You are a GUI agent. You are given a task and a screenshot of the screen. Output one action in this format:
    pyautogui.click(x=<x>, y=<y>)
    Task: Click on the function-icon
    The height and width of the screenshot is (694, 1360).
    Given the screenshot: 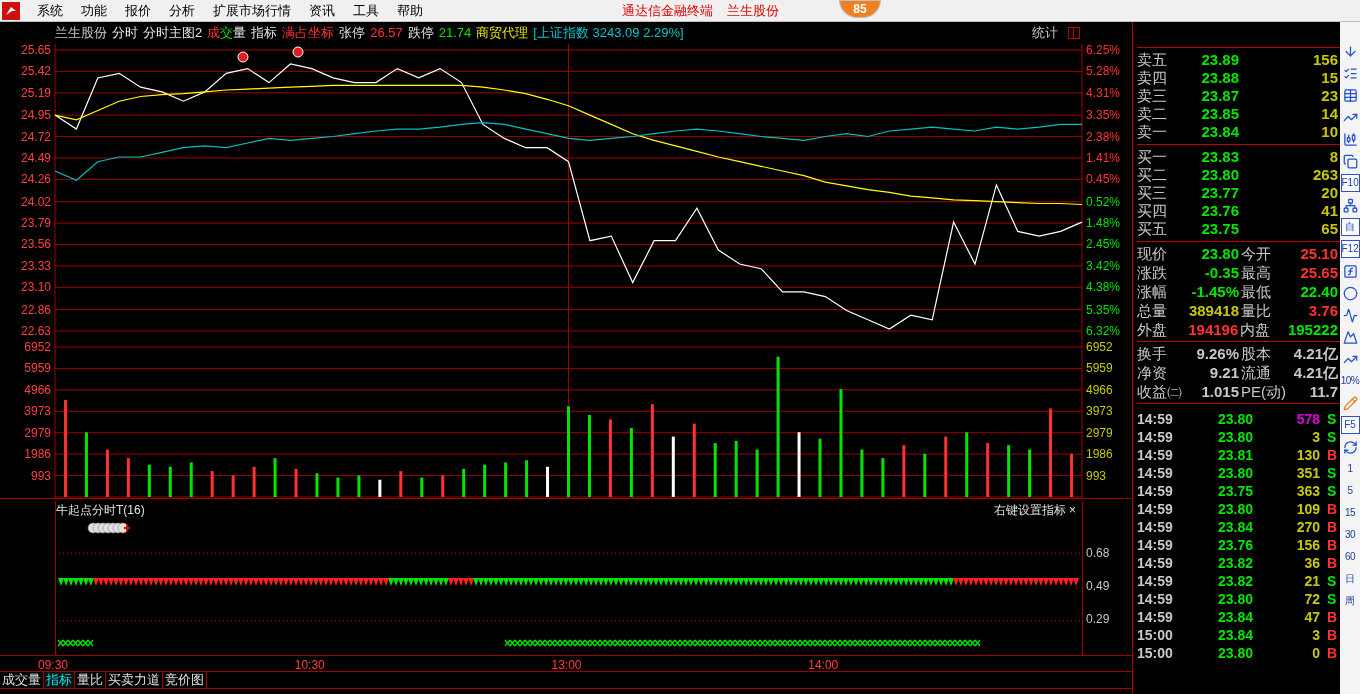 What is the action you would take?
    pyautogui.click(x=1350, y=271)
    